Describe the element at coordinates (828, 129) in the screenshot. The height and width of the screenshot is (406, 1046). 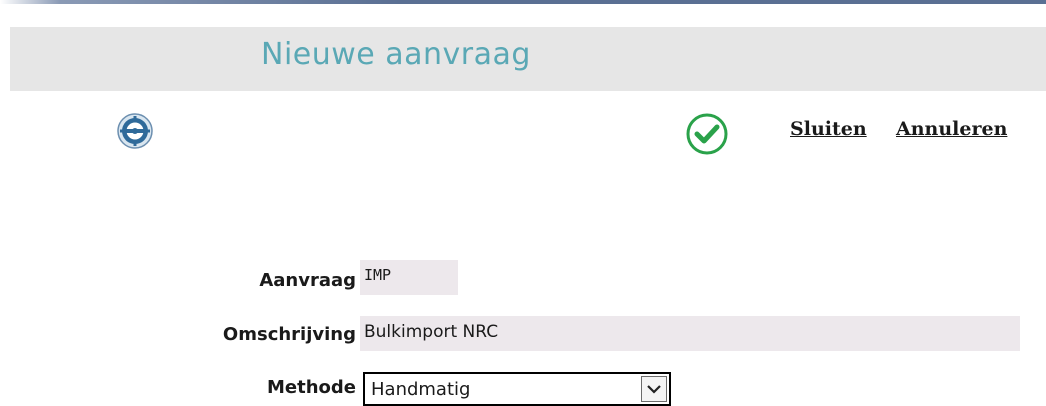
I see `close-button: Sluiten` at that location.